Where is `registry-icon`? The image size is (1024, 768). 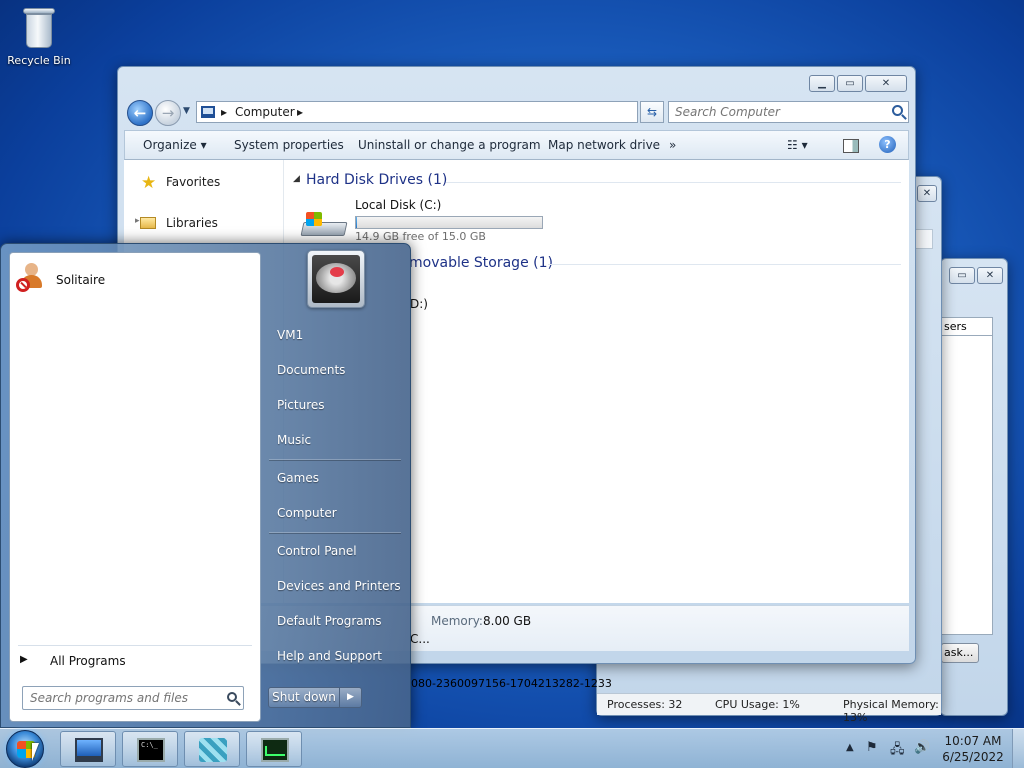 registry-icon is located at coordinates (213, 750).